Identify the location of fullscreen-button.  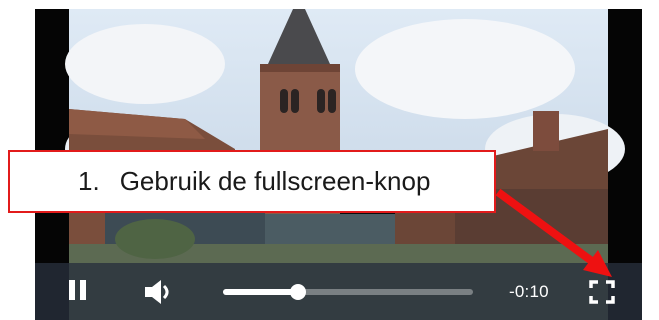
(602, 292).